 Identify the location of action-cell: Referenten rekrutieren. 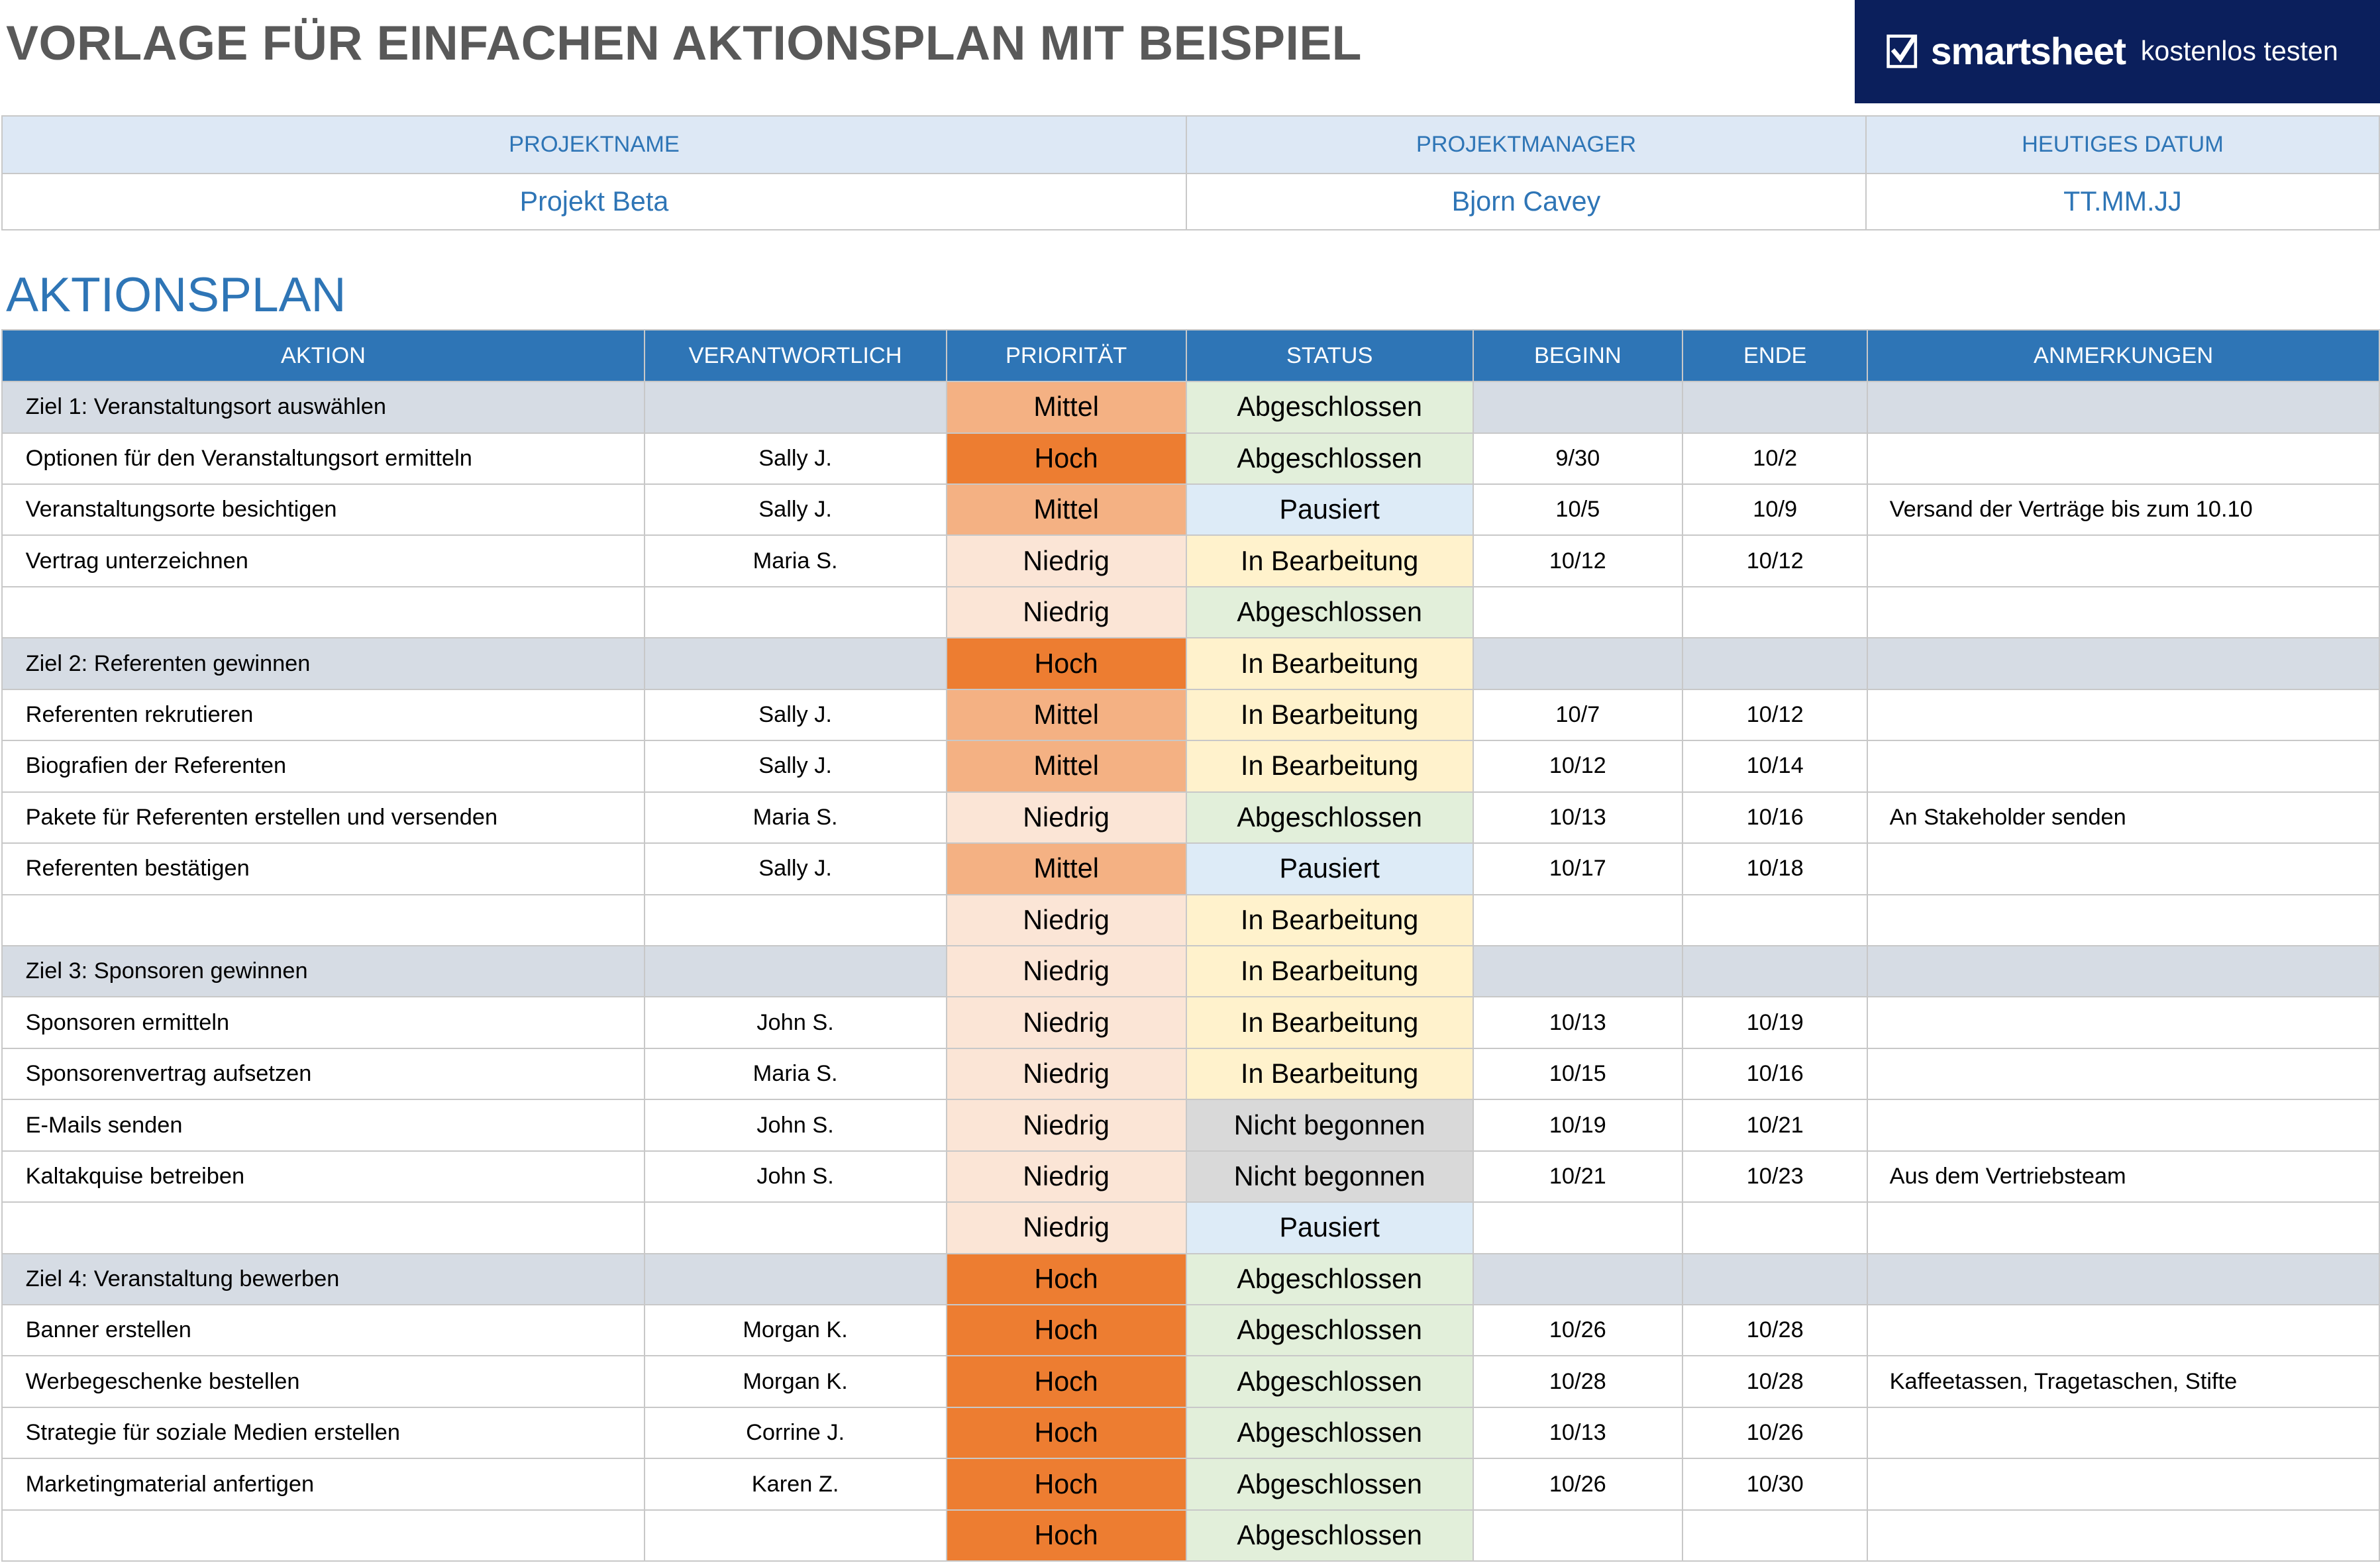
(323, 715).